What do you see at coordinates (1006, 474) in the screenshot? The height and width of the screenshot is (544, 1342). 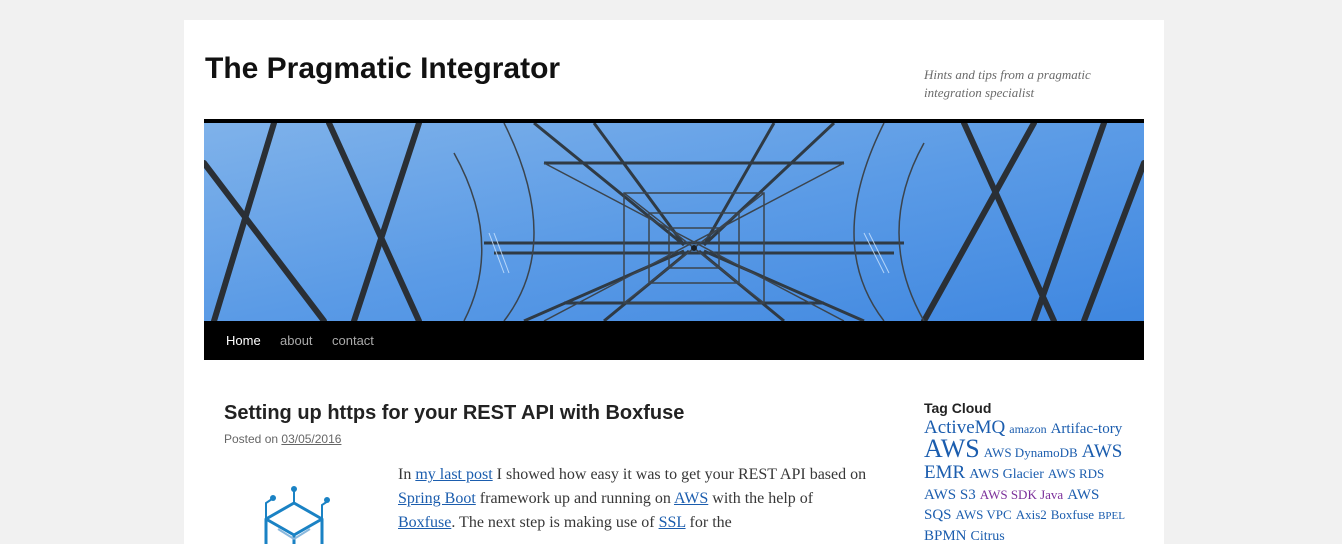 I see `tag-link: AWS Glacier` at bounding box center [1006, 474].